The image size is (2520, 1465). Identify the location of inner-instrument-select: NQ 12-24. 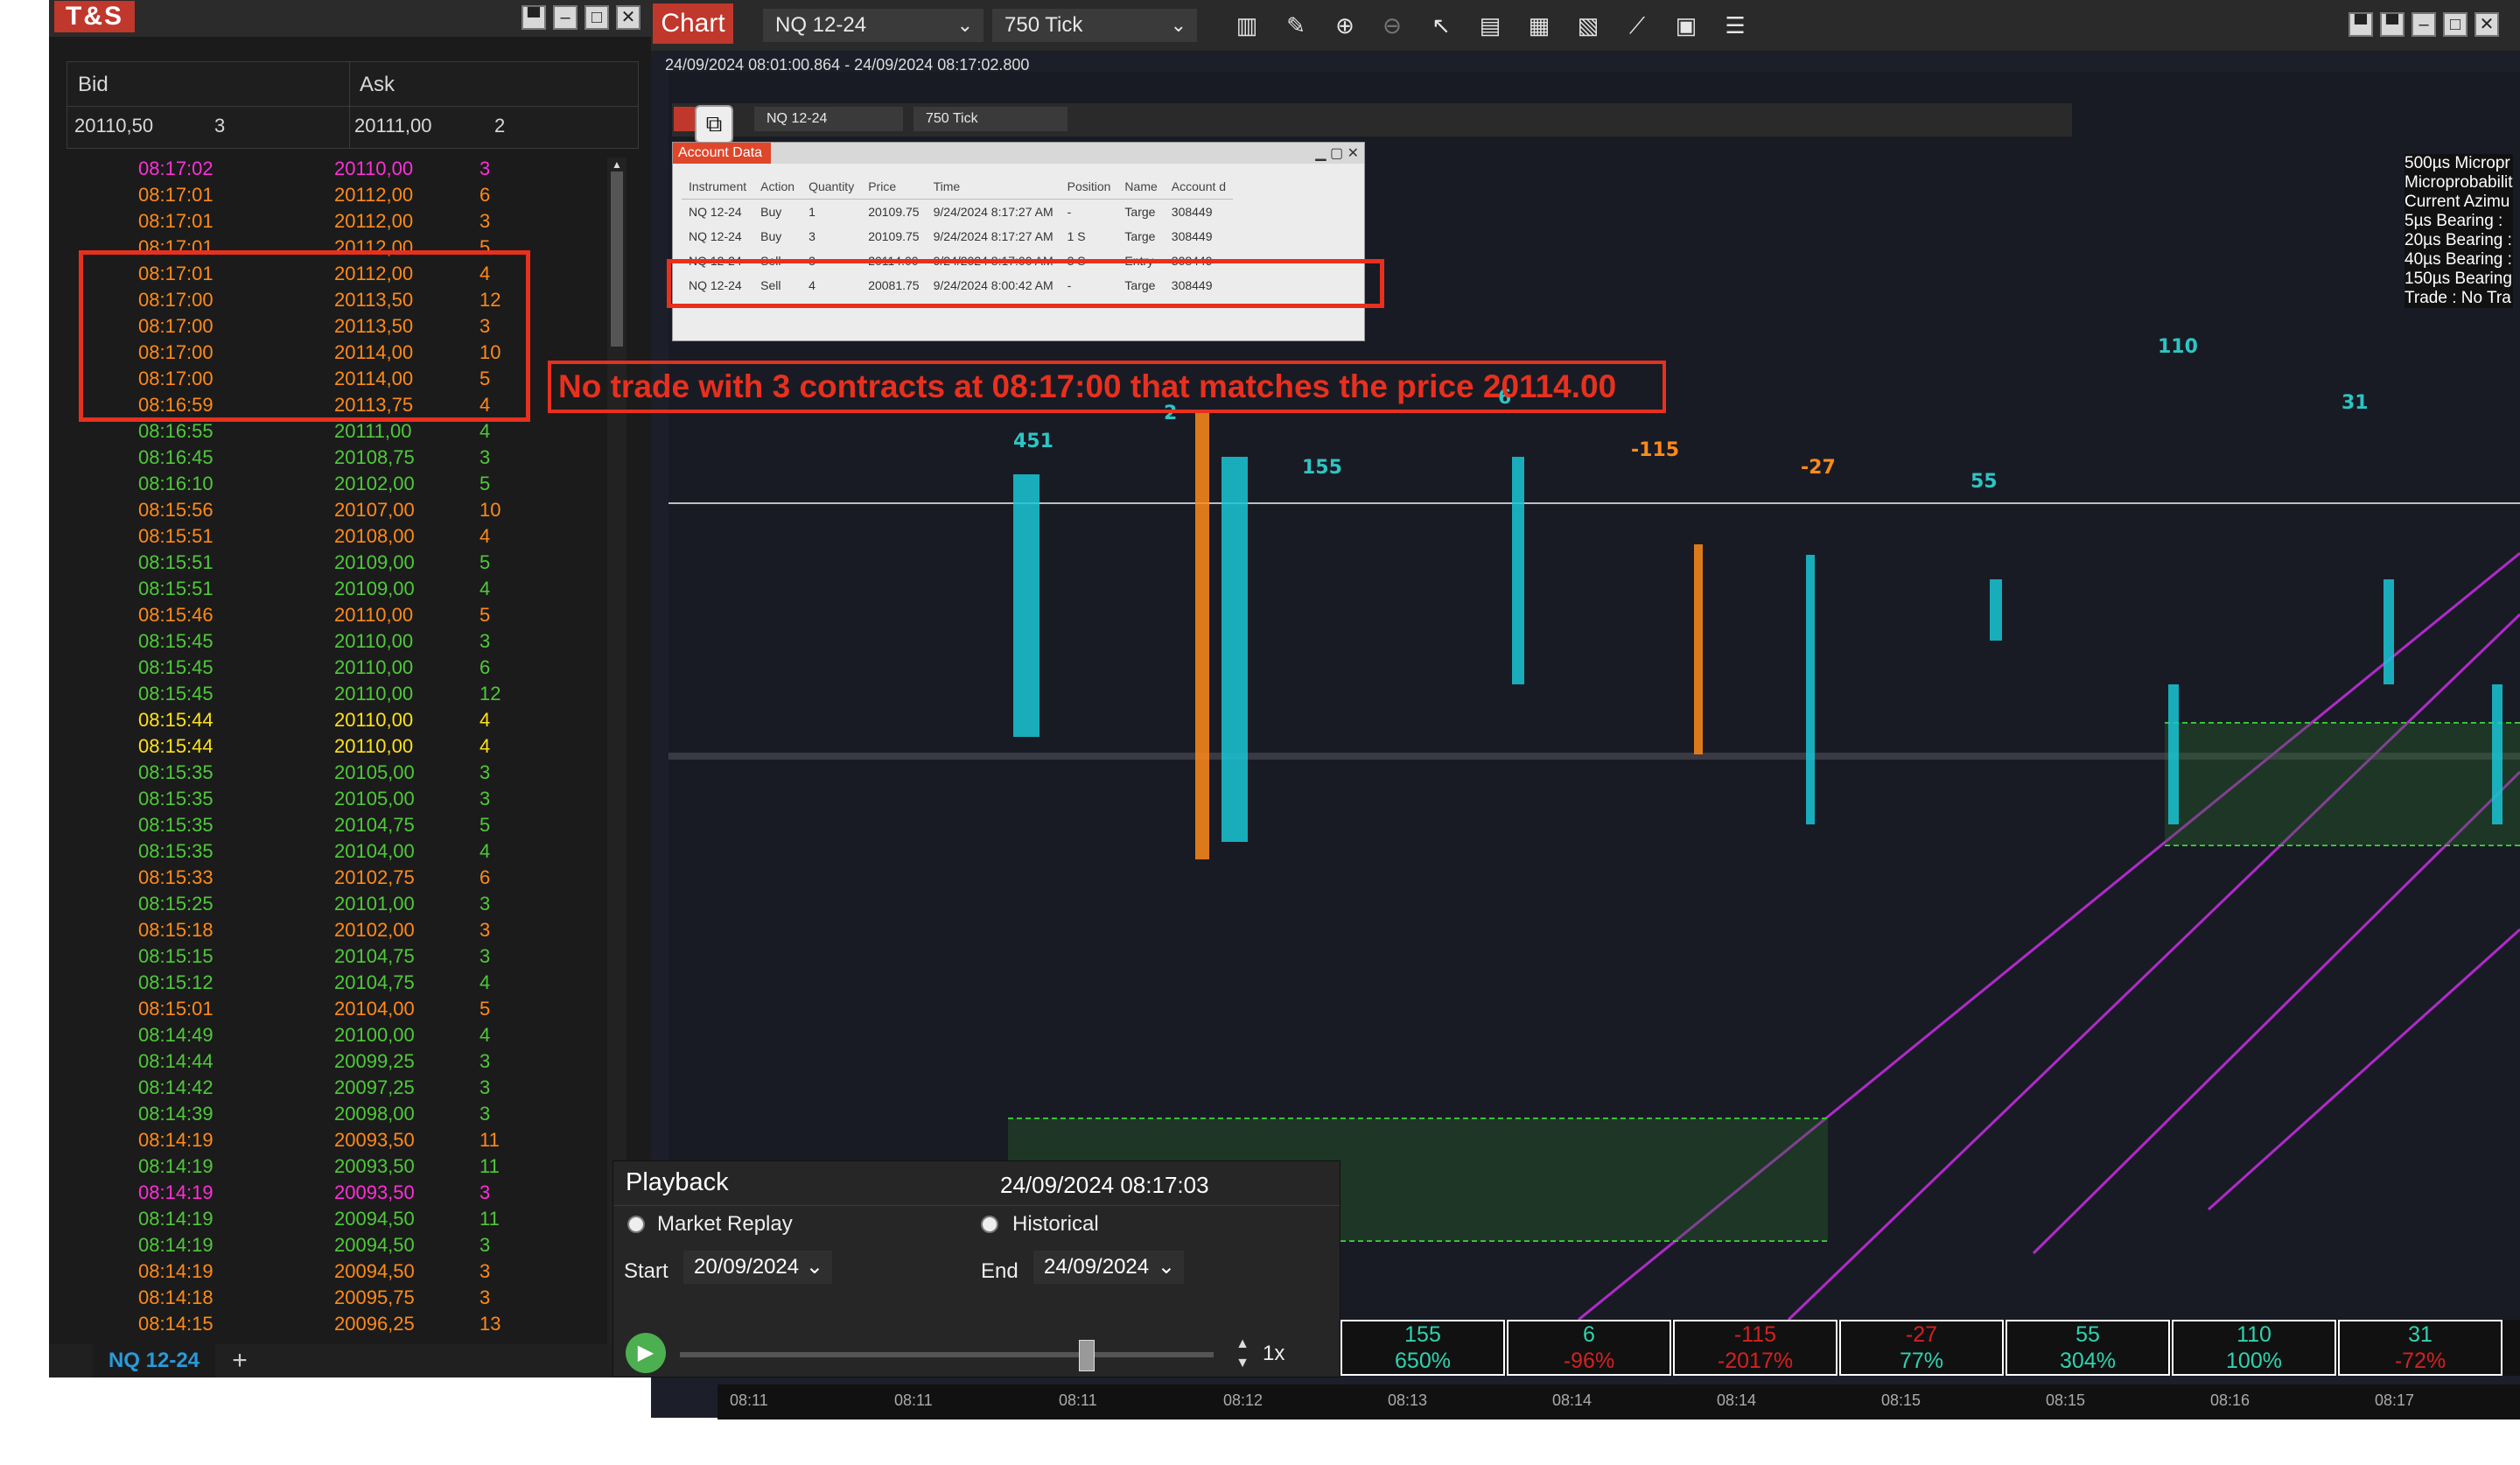
(828, 119).